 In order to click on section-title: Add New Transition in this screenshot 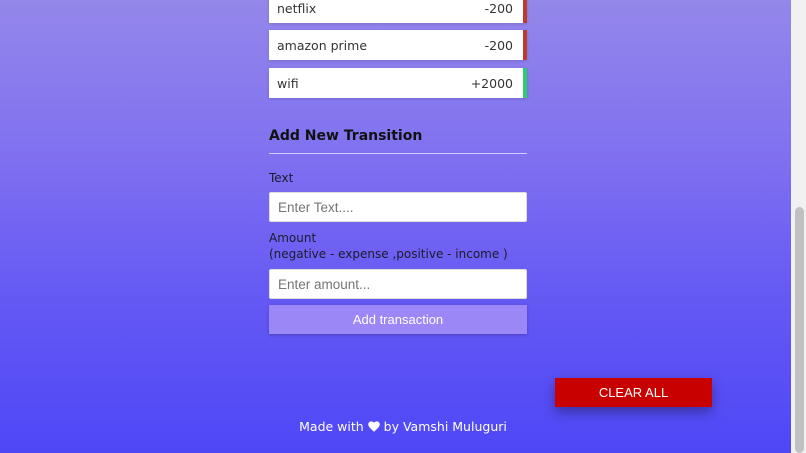, I will do `click(346, 136)`.